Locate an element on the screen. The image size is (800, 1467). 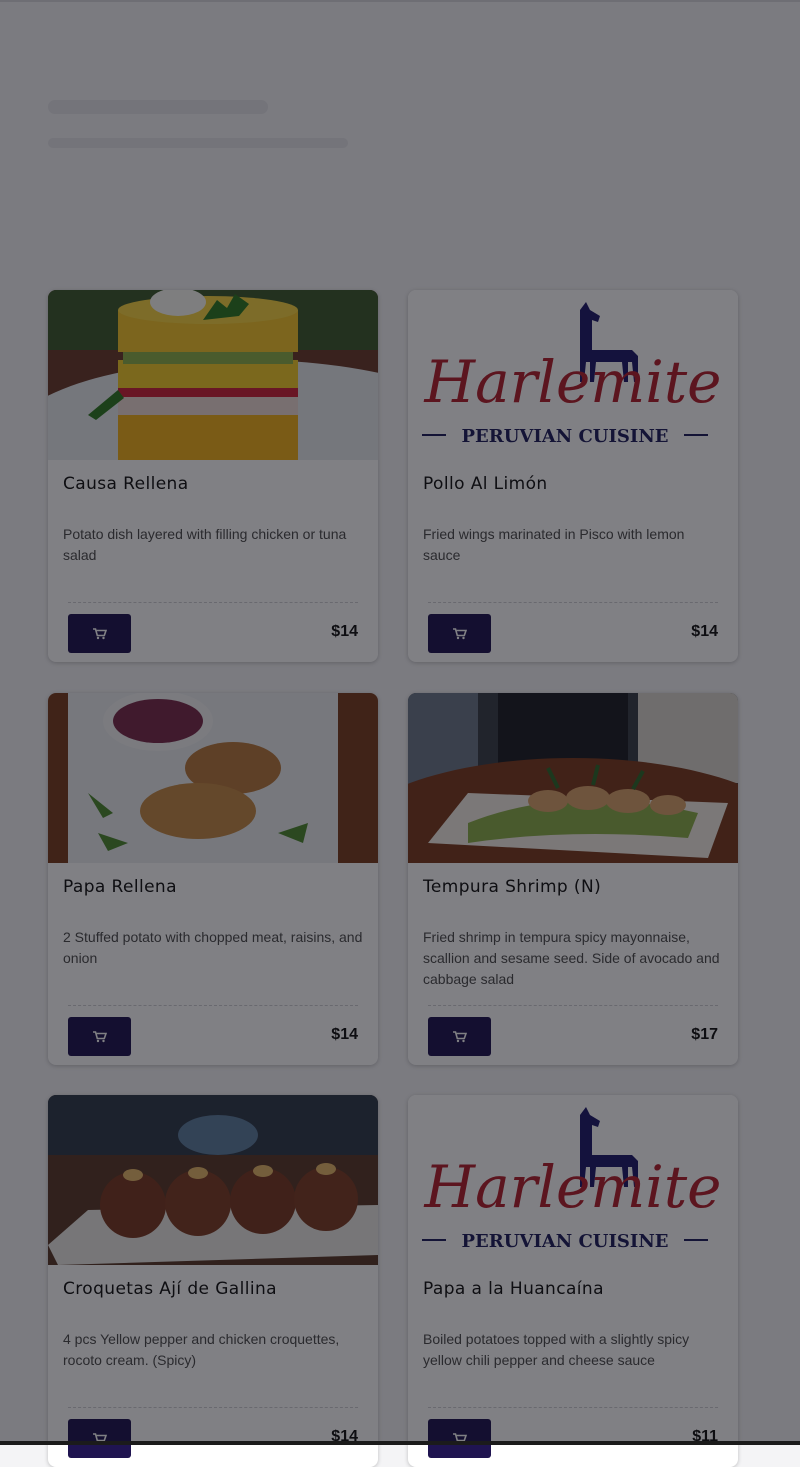
item-title: Croquetas Ají de Gallina is located at coordinates (170, 1289).